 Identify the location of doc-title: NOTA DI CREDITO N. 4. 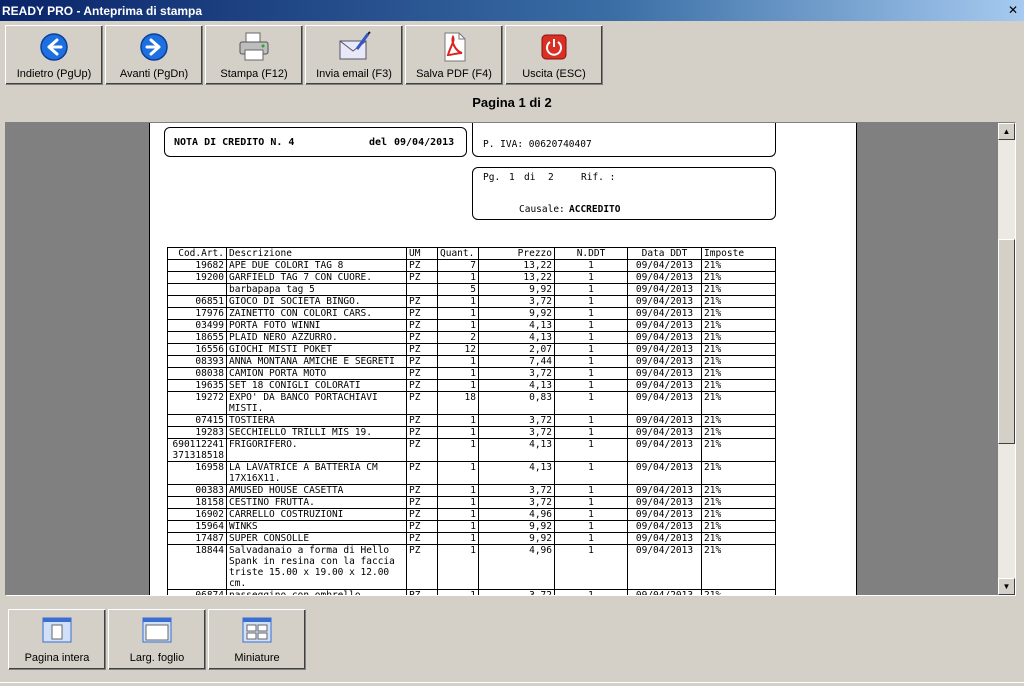
(234, 142).